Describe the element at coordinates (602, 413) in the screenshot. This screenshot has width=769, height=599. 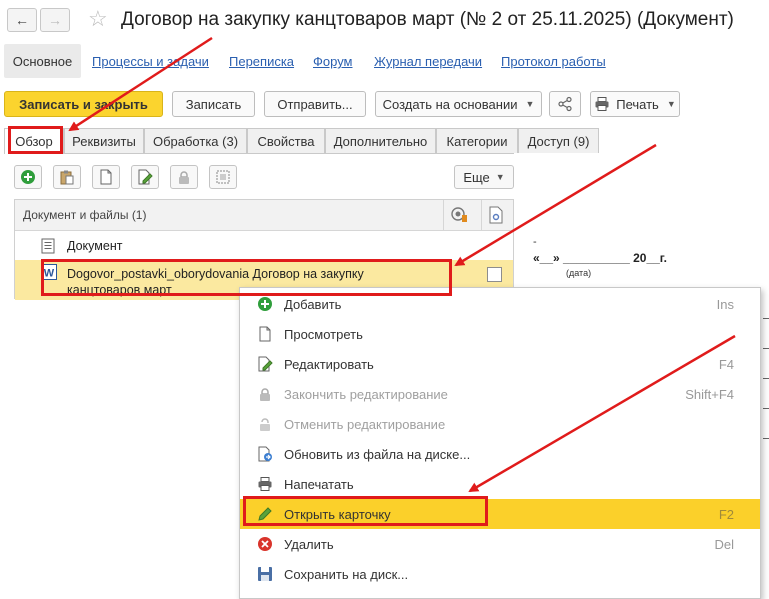
I see `arrow-to-open-card` at that location.